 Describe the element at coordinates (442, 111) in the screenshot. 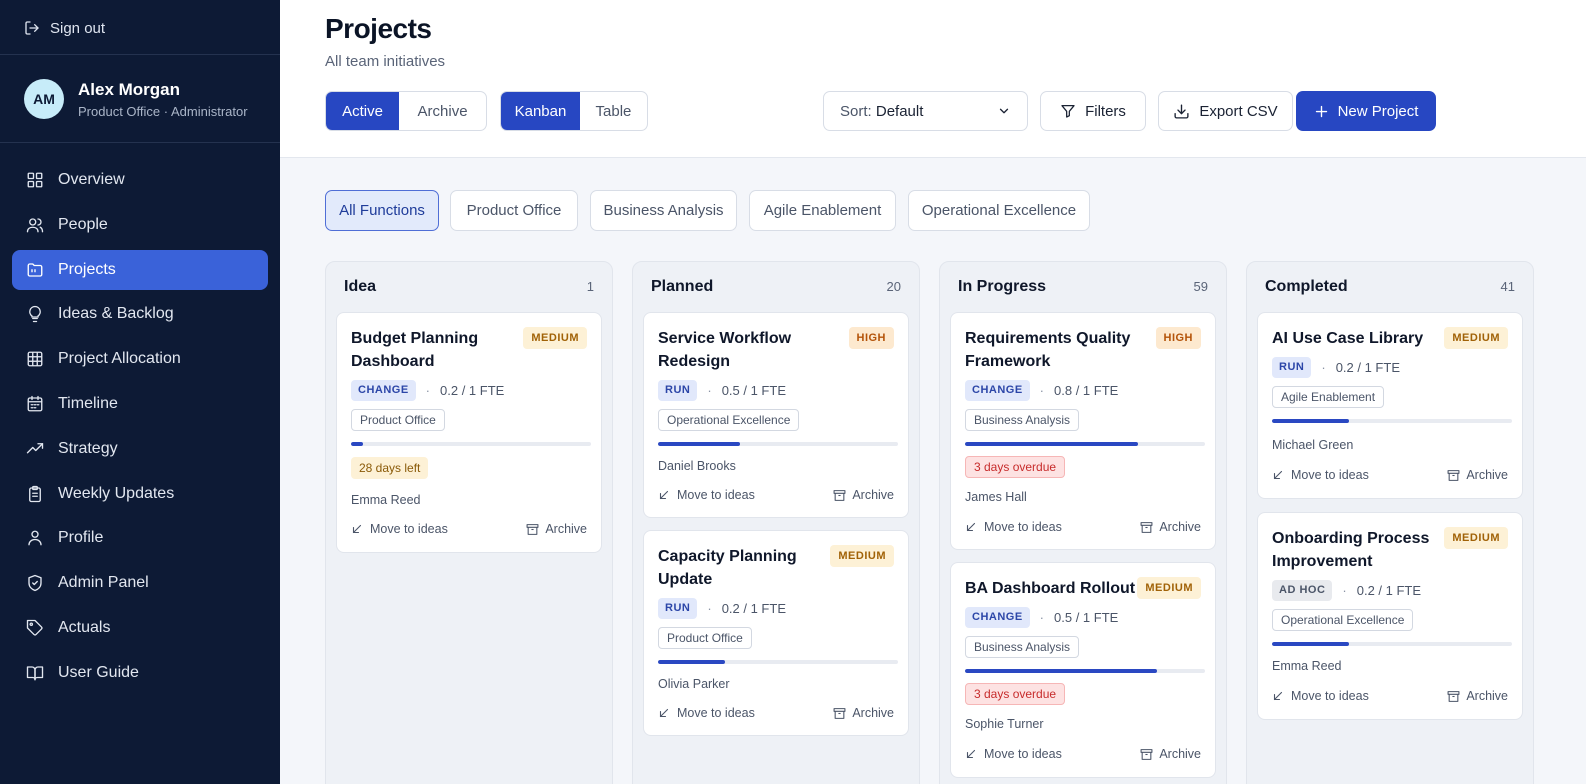

I see `status-archive-button: Archive` at that location.